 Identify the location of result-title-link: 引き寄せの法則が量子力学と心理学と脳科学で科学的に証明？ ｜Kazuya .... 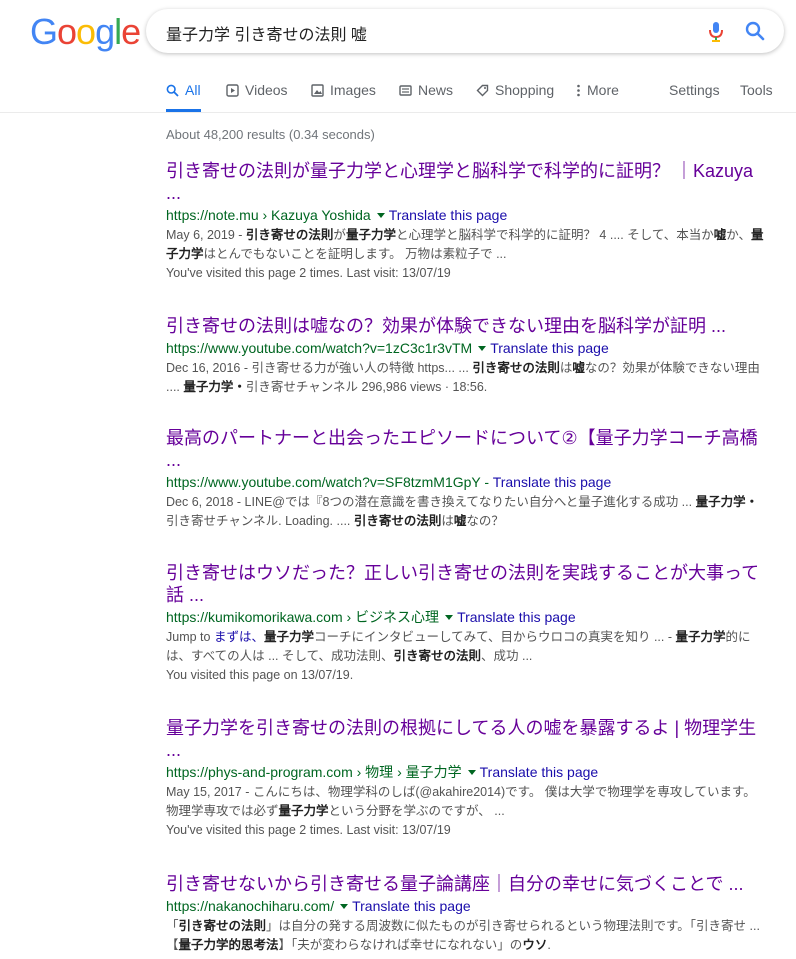
(468, 182).